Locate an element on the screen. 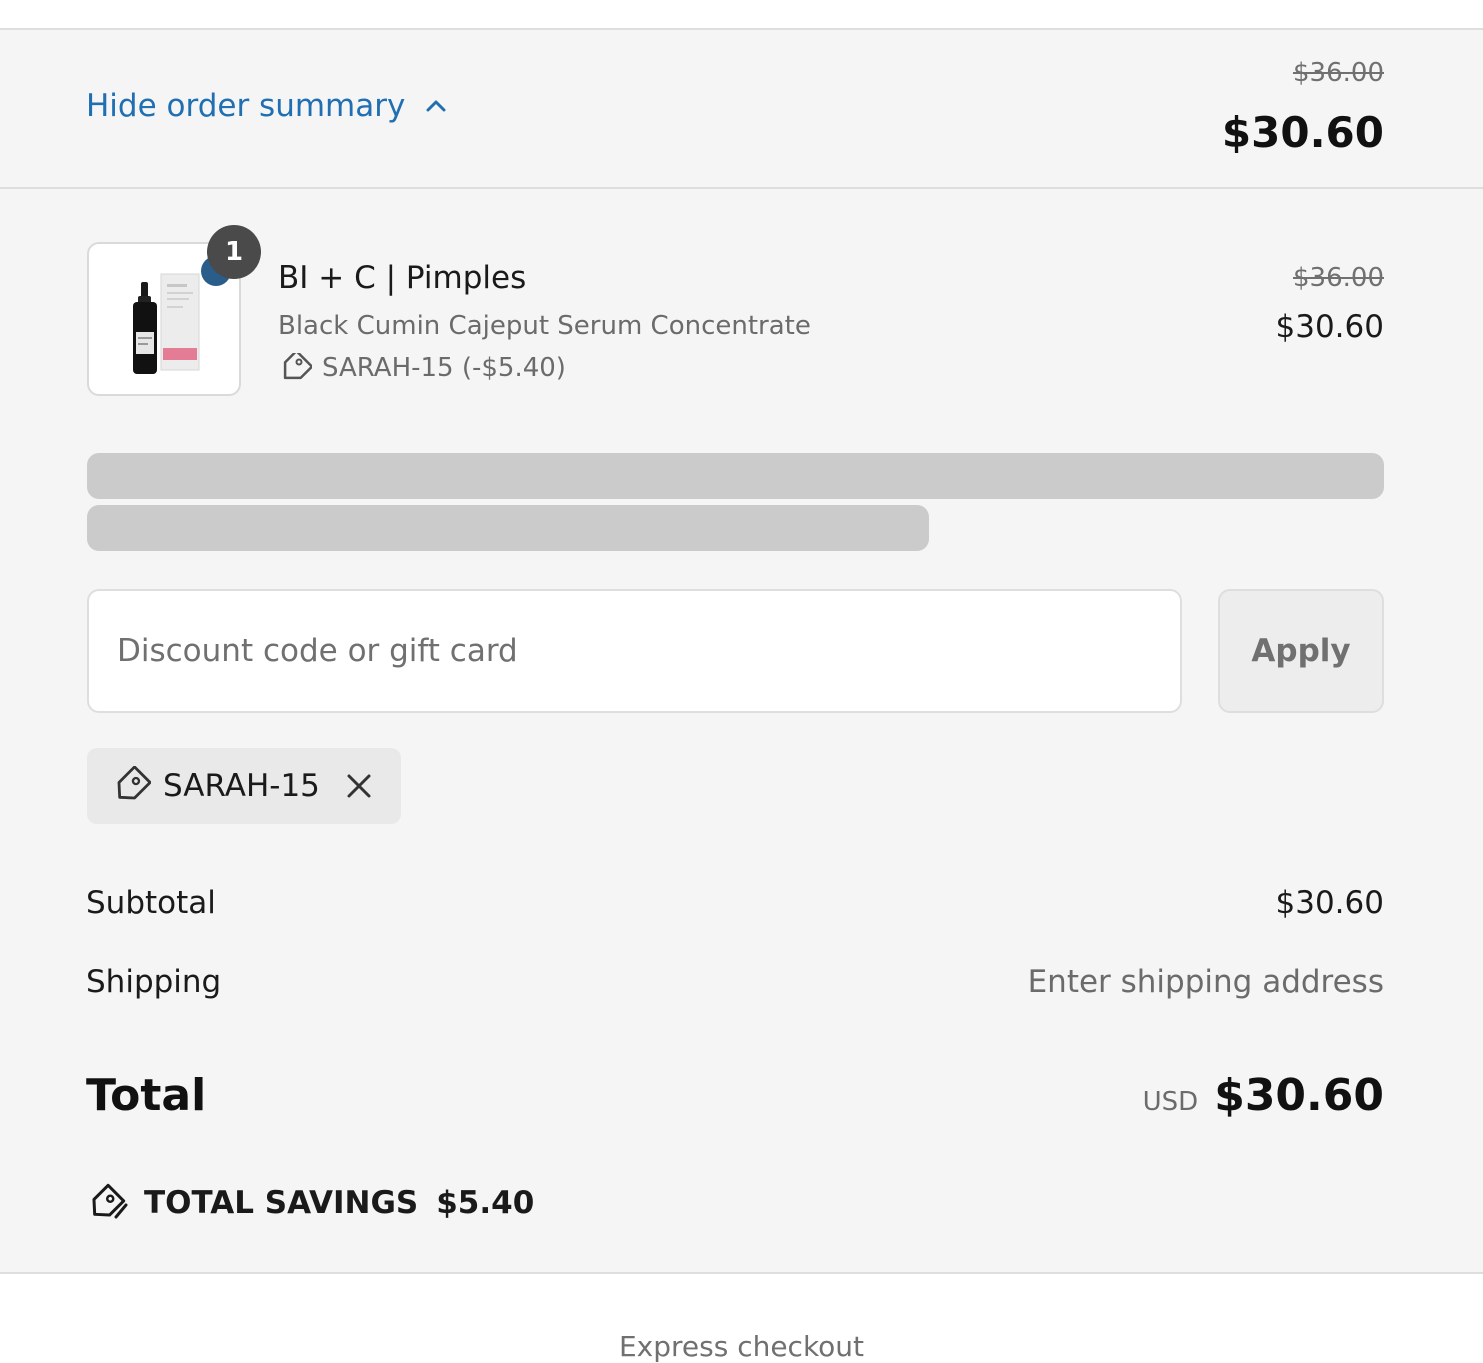 The width and height of the screenshot is (1483, 1363). subtotal-value: $30.60 is located at coordinates (1329, 903).